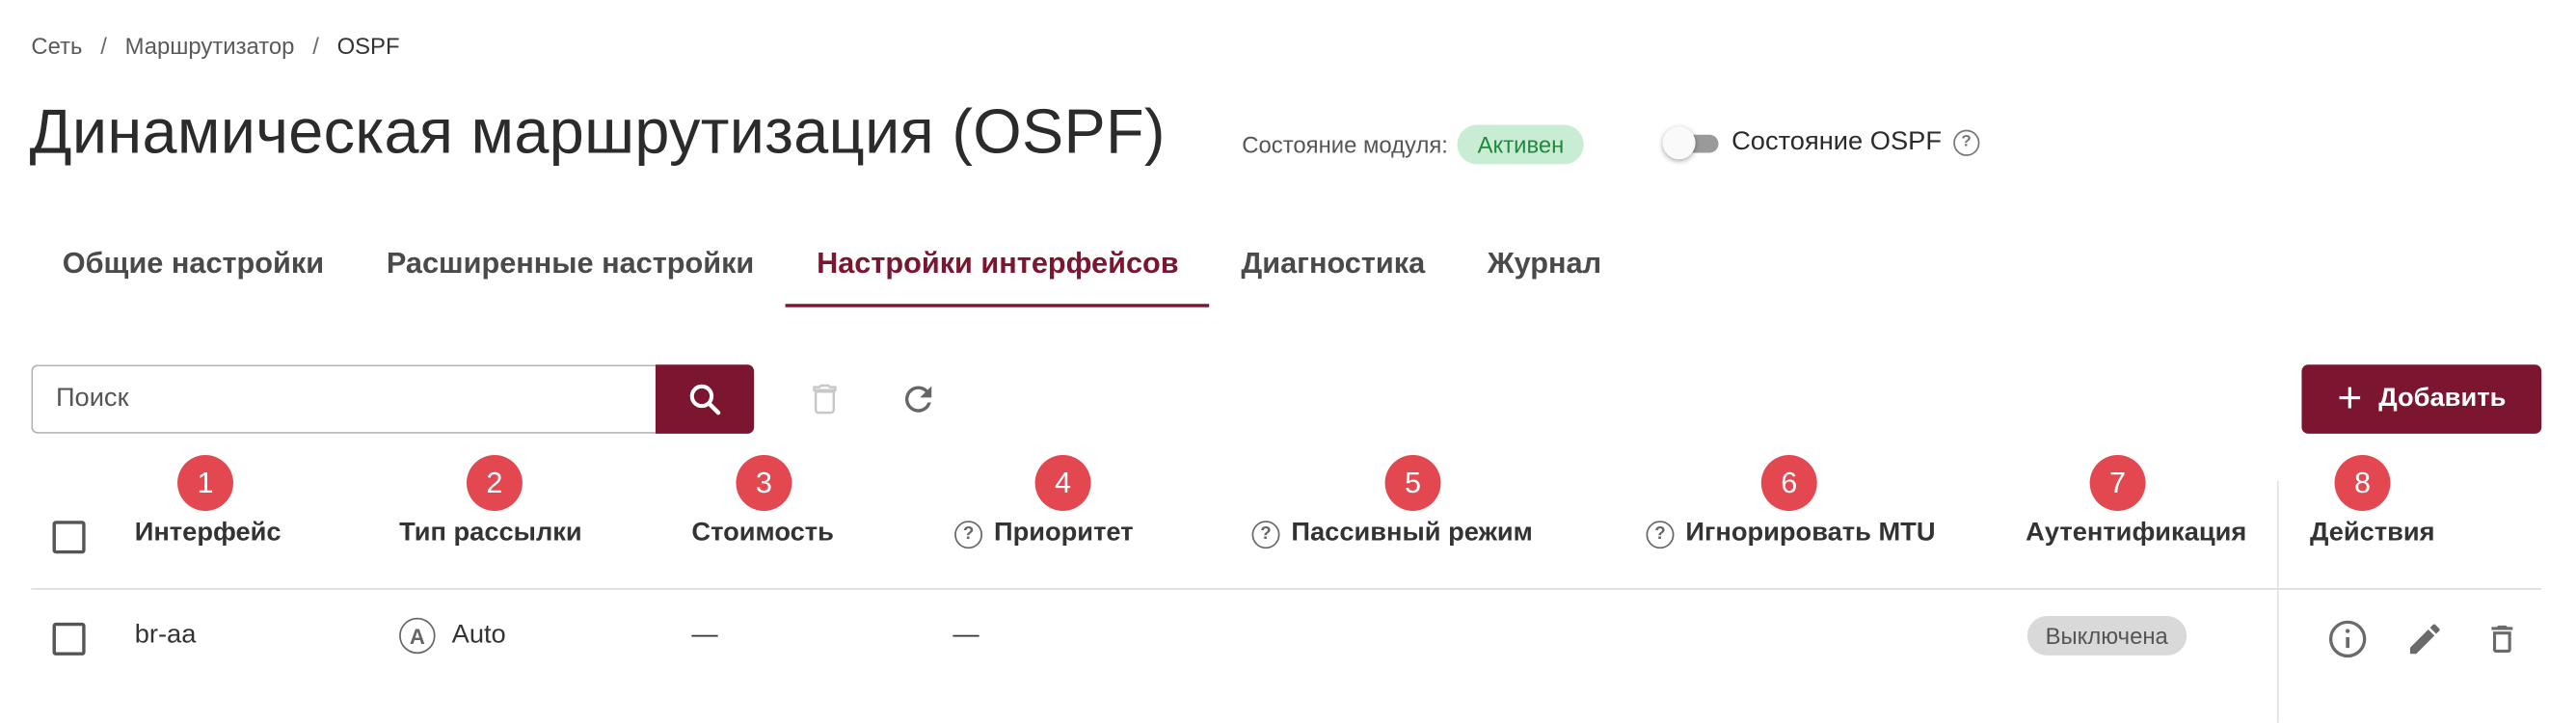 The image size is (2576, 723). Describe the element at coordinates (343, 399) in the screenshot. I see `search-input` at that location.